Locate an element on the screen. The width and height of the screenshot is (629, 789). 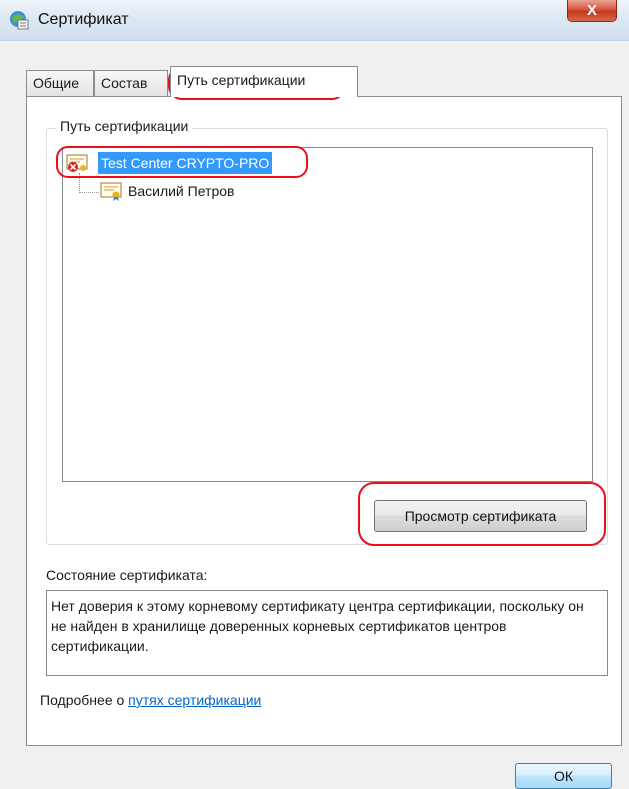
certification-path-help-link: путях сертификации is located at coordinates (194, 700).